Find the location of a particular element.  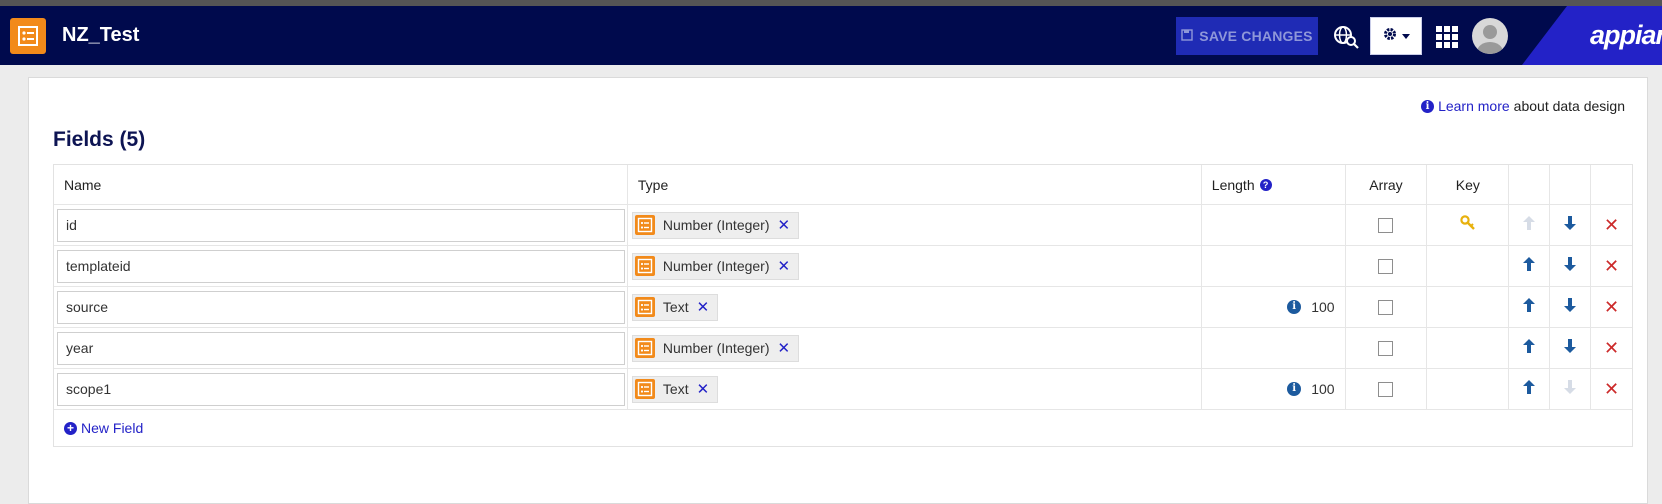

primary-key-icon is located at coordinates (1468, 225).